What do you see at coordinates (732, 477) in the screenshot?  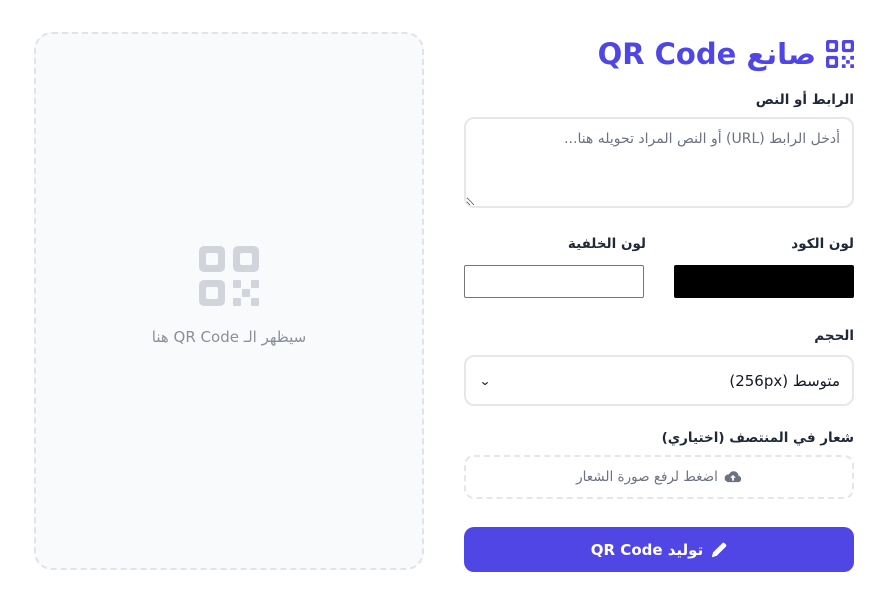 I see `cloud-upload-icon` at bounding box center [732, 477].